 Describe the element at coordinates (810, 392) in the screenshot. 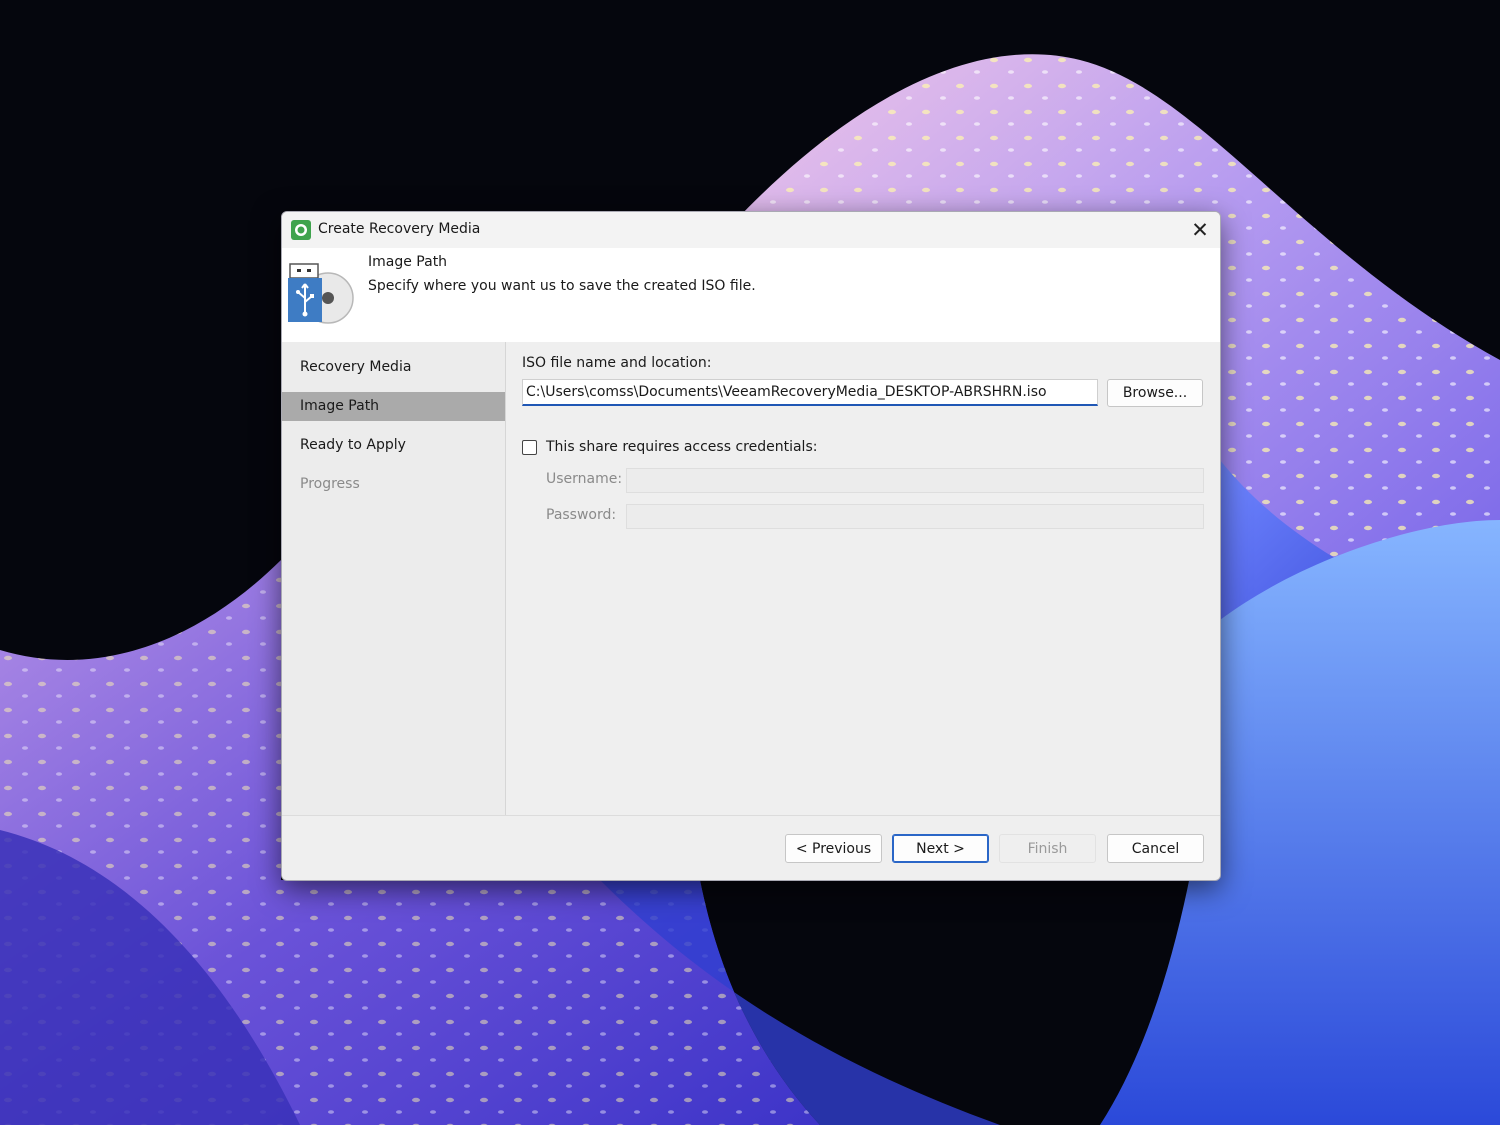

I see `iso-path-input` at that location.